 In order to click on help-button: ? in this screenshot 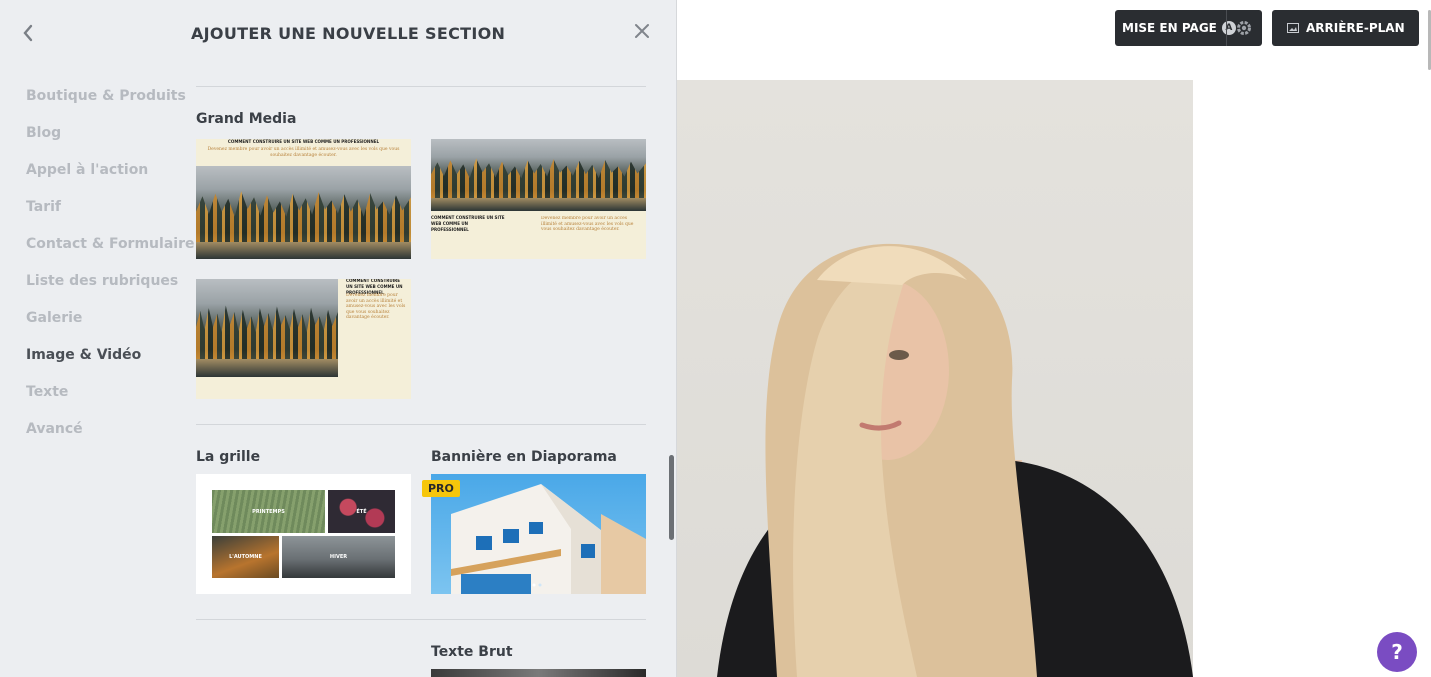, I will do `click(1397, 652)`.